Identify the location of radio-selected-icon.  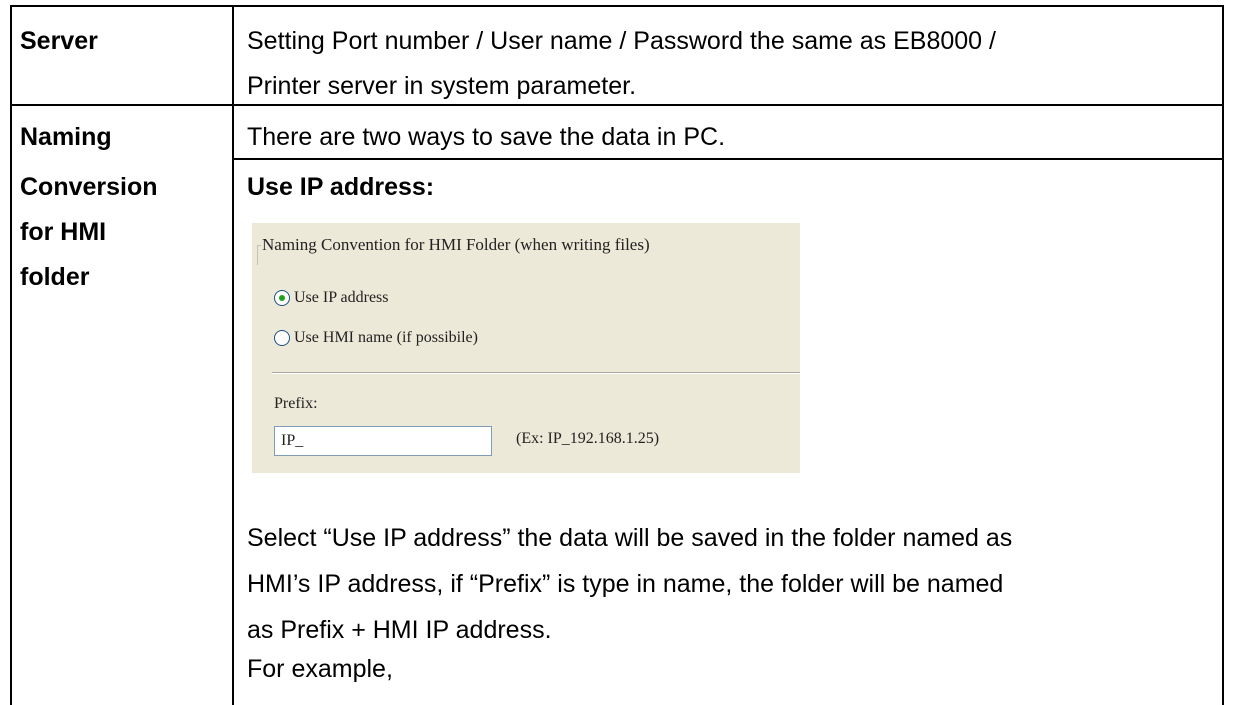
(282, 298).